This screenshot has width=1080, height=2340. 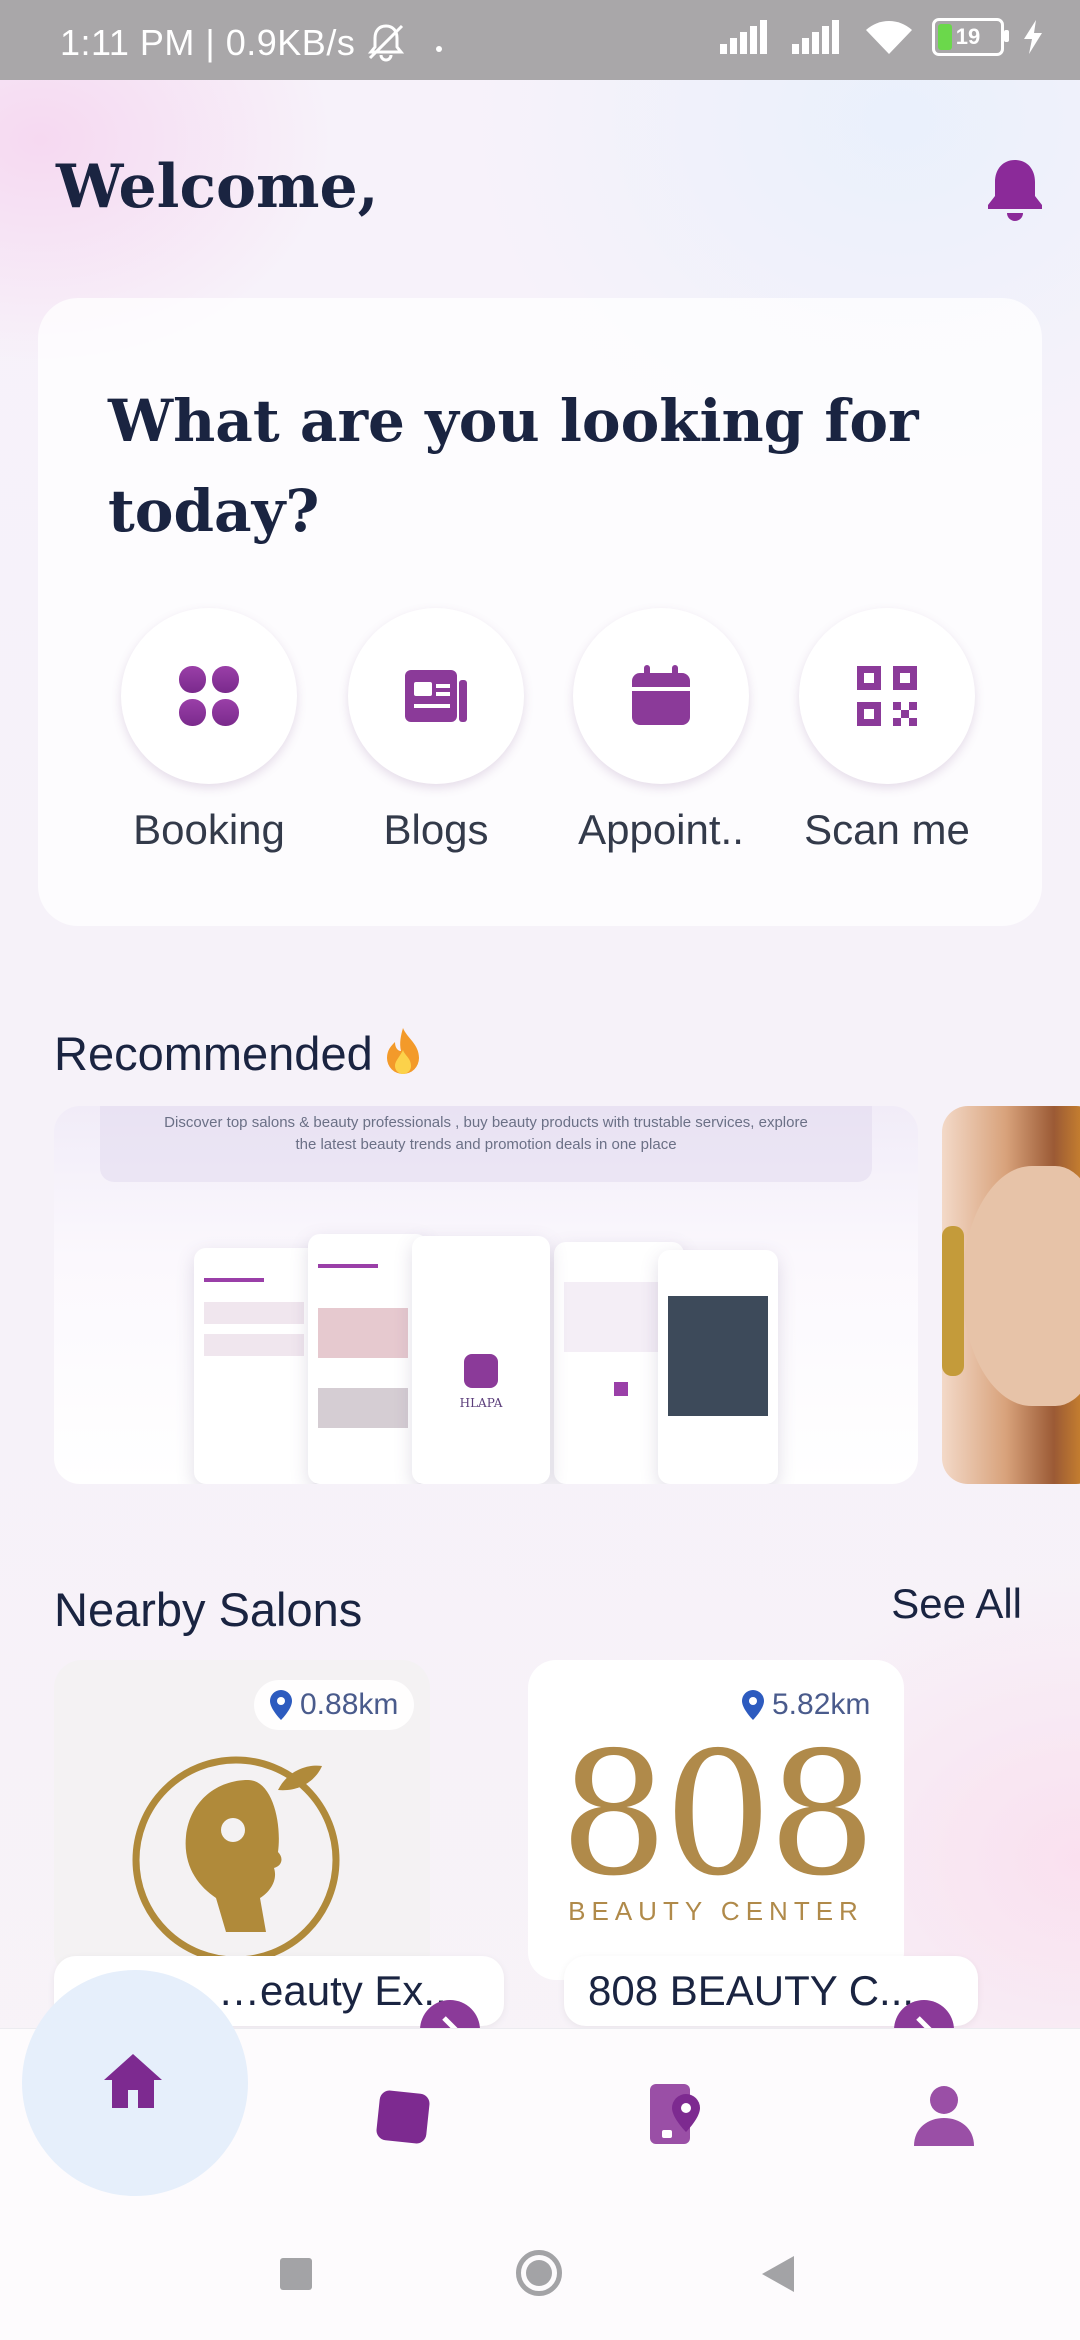 I want to click on salon-card: 5.82km 808 BEAUTY CENTER, so click(x=716, y=1820).